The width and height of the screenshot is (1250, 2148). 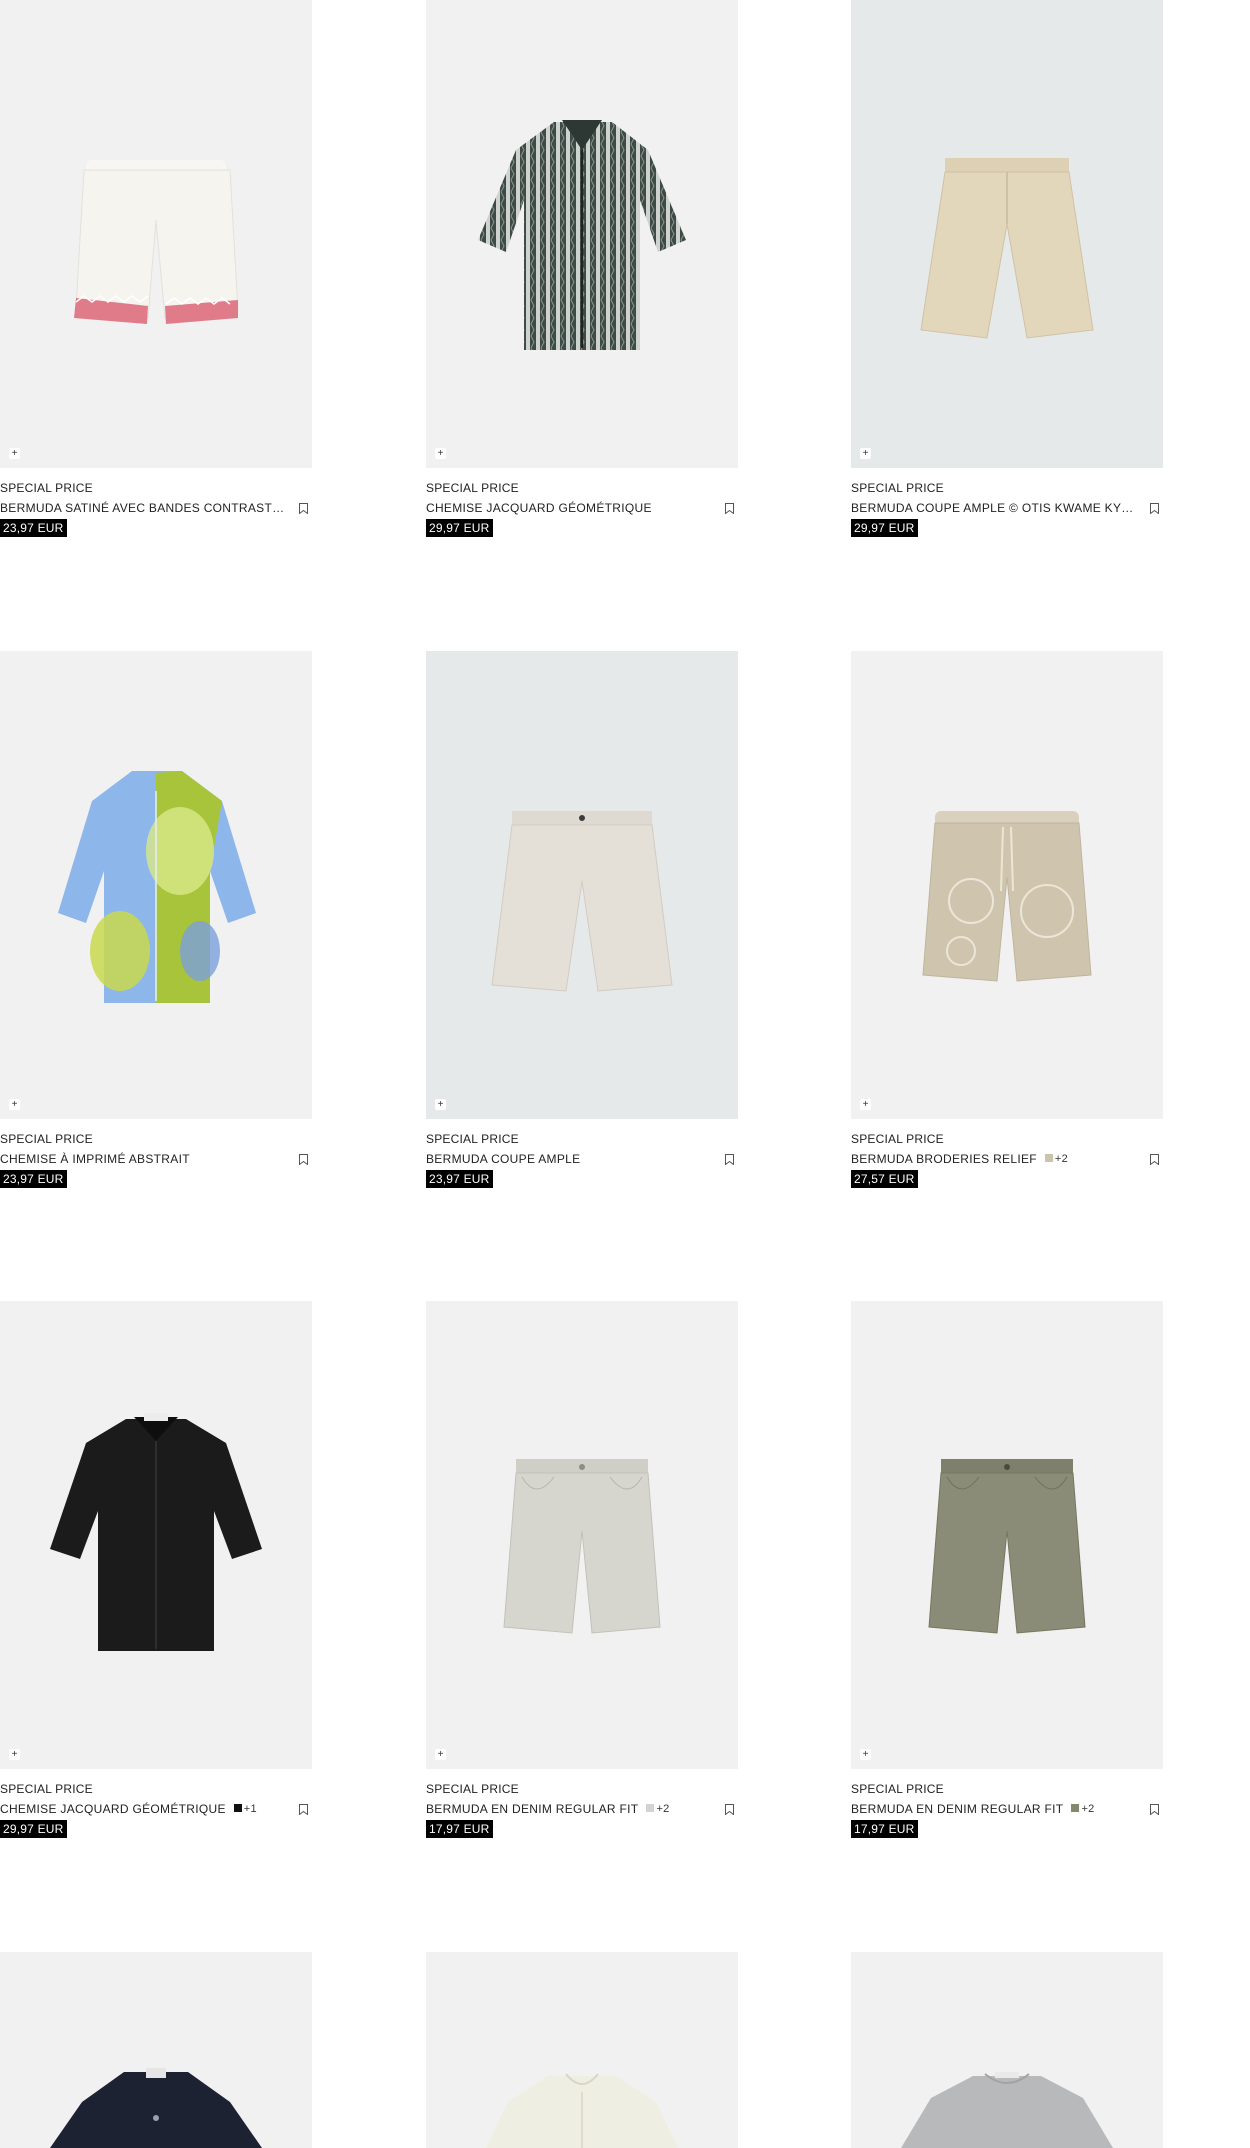 I want to click on beige-bermuda-image, so click(x=1007, y=248).